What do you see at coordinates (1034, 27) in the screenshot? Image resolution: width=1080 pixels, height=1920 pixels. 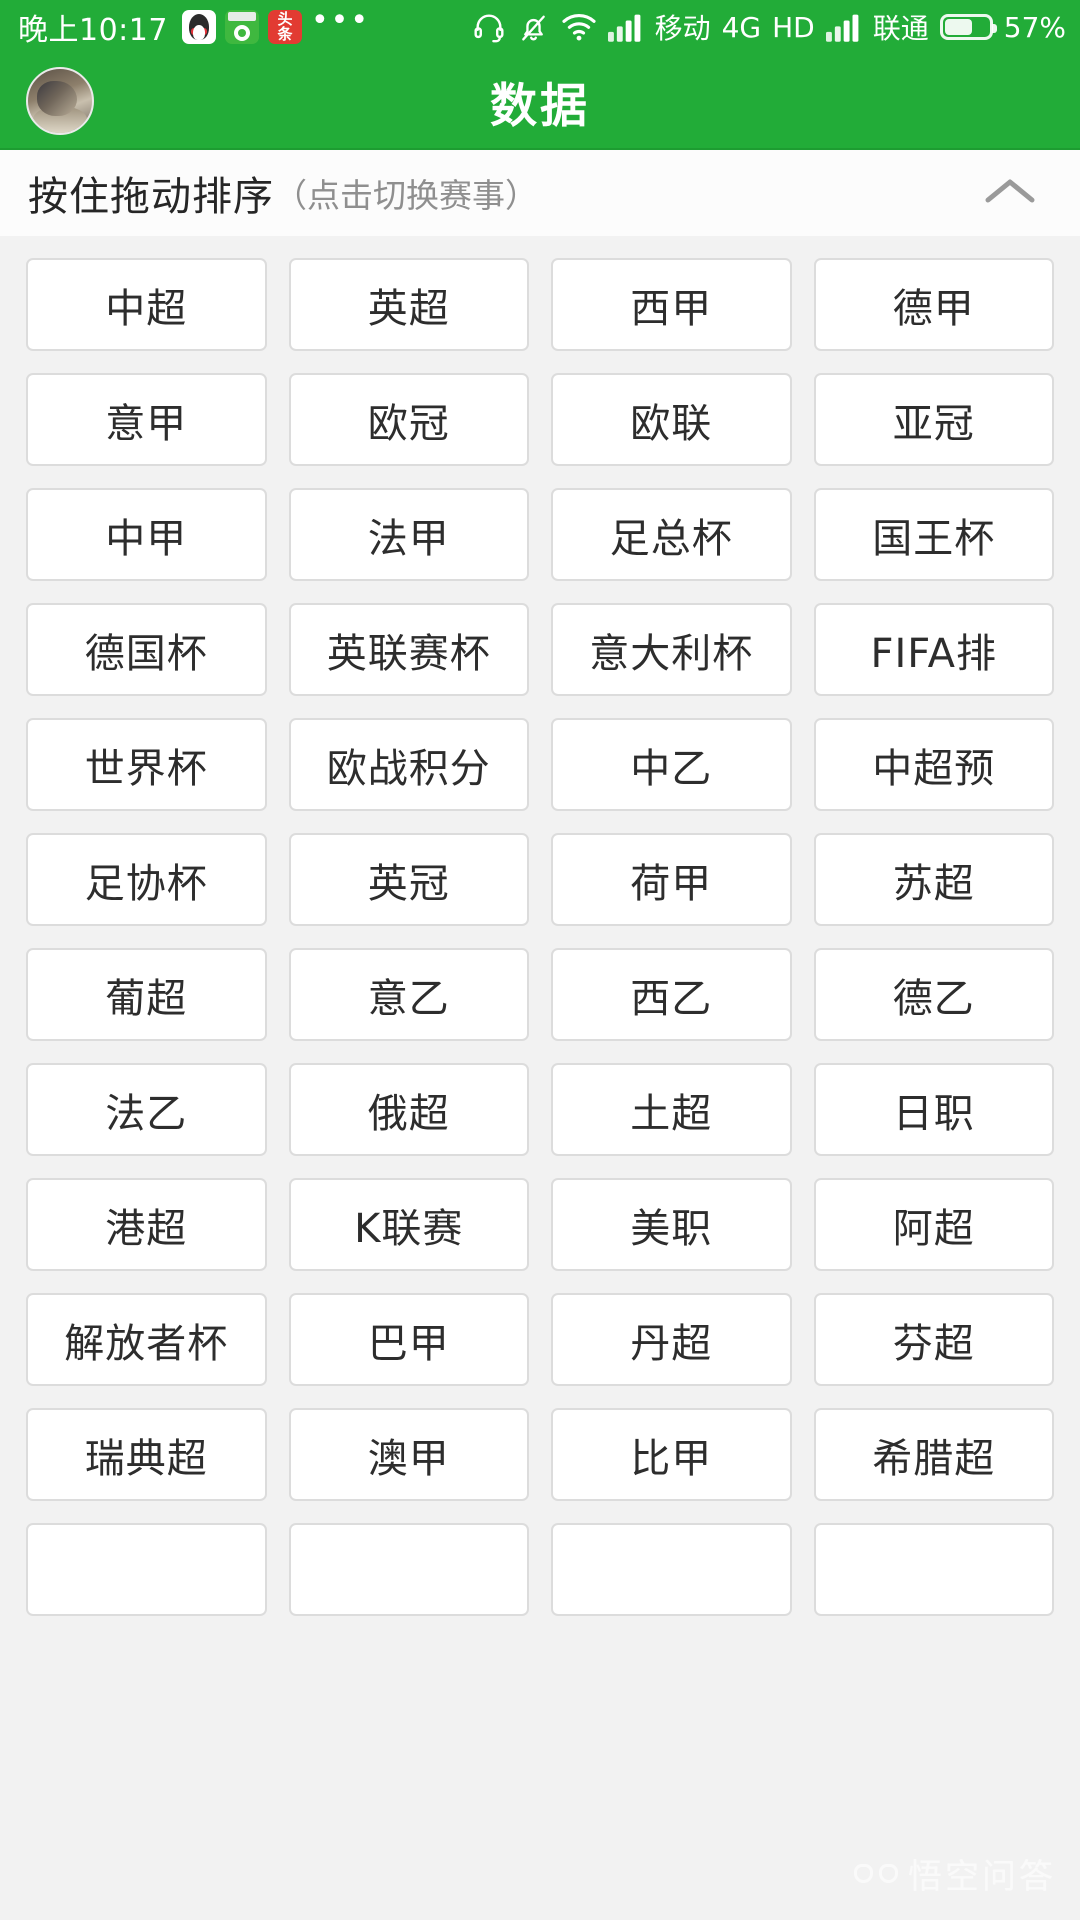 I see `battery-percent-label: 57%` at bounding box center [1034, 27].